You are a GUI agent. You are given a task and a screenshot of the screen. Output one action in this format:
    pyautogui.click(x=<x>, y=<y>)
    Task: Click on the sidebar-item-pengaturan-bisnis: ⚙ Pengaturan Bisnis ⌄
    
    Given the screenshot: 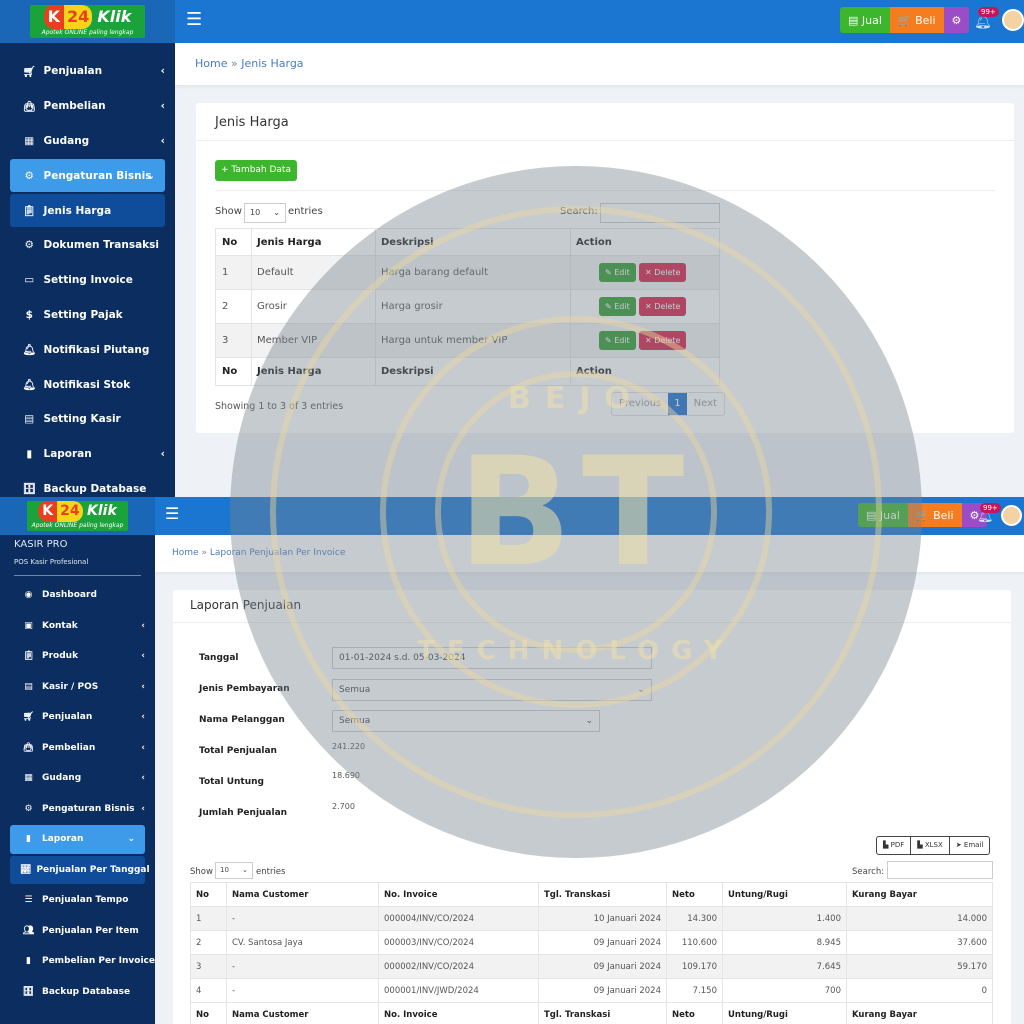 What is the action you would take?
    pyautogui.click(x=87, y=176)
    